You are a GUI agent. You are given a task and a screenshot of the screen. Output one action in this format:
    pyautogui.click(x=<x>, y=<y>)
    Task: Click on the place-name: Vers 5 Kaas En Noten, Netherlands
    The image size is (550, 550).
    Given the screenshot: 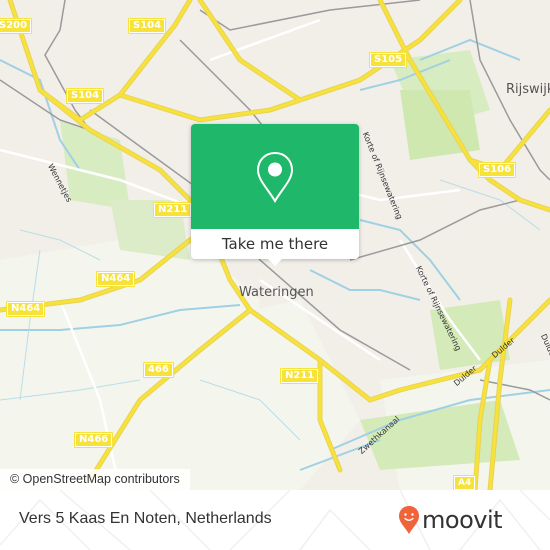 What is the action you would take?
    pyautogui.click(x=145, y=518)
    